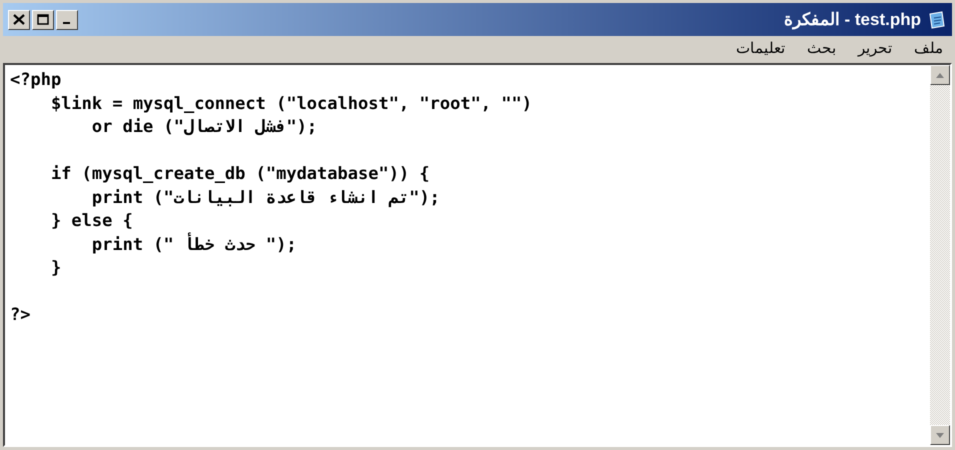  What do you see at coordinates (56, 268) in the screenshot?
I see `code-line: }` at bounding box center [56, 268].